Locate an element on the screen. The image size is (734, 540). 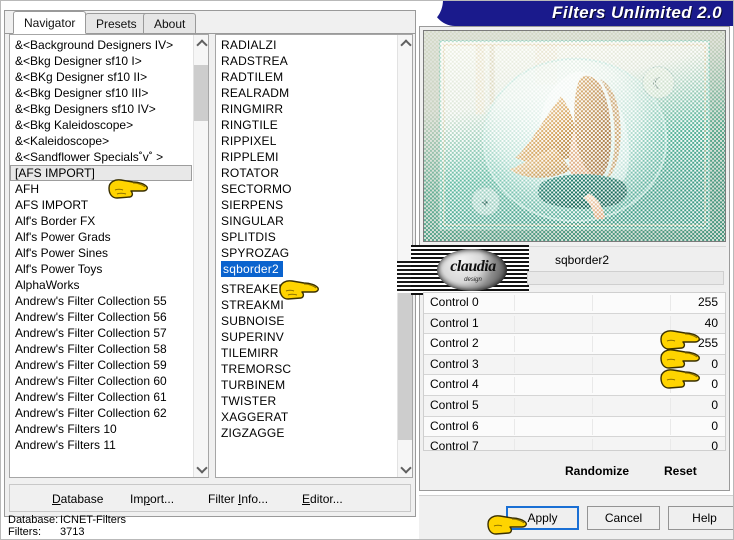
filter-list-item: SUPERINV is located at coordinates (306, 337).